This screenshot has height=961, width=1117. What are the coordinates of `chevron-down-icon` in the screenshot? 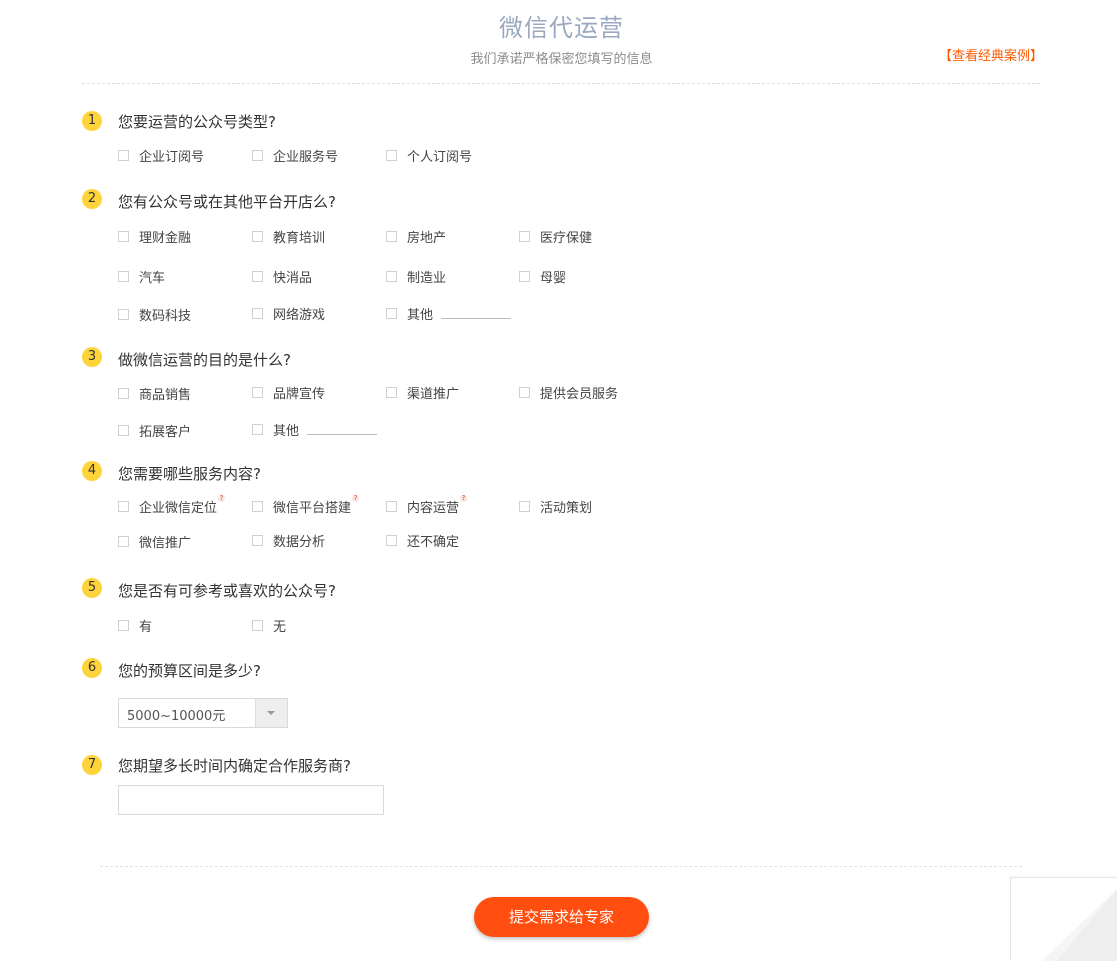 It's located at (271, 713).